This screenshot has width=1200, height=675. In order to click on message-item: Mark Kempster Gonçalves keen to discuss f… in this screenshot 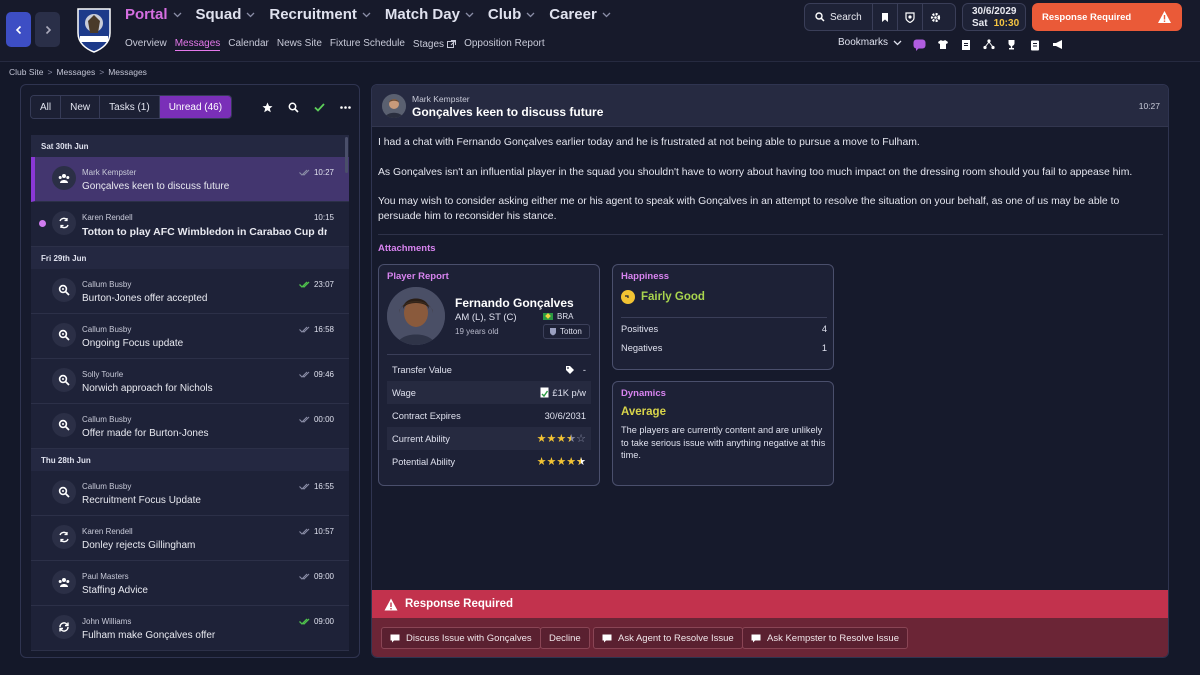, I will do `click(190, 179)`.